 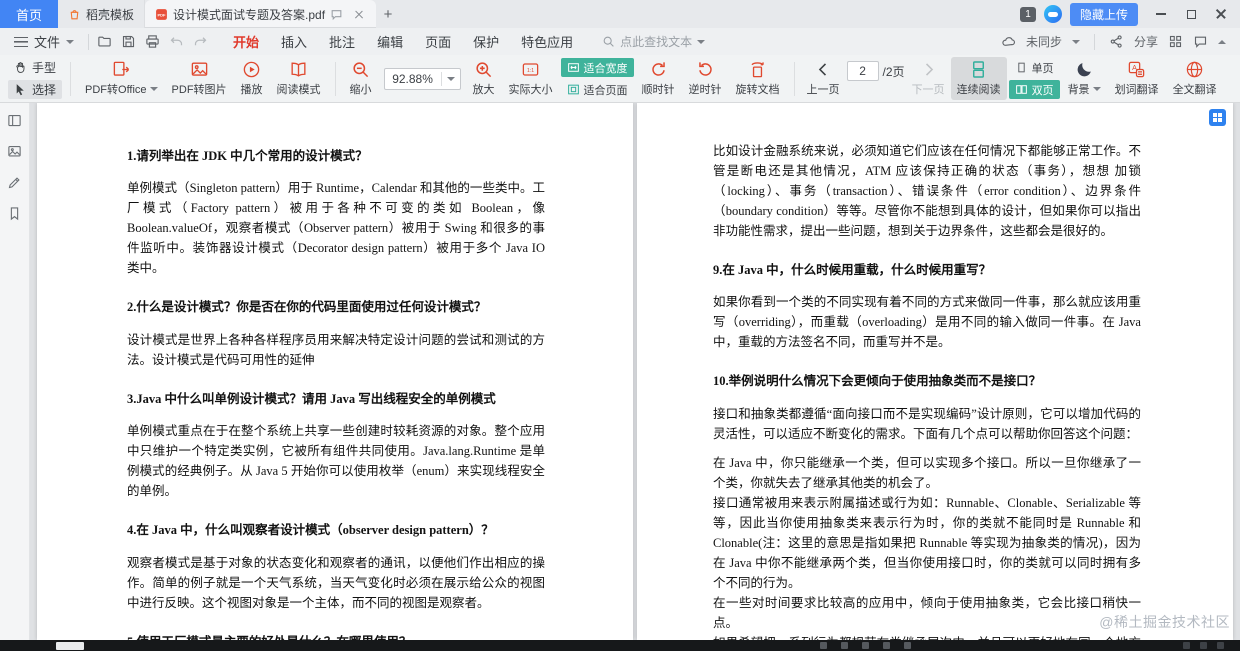 What do you see at coordinates (530, 69) in the screenshot?
I see `actual-size-icon: 1:1` at bounding box center [530, 69].